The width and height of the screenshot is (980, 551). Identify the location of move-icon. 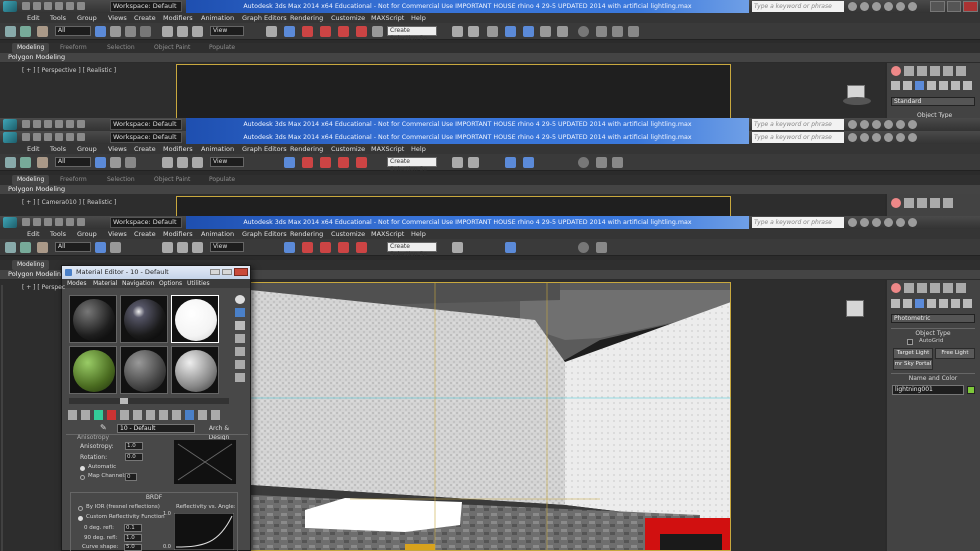
(167, 247).